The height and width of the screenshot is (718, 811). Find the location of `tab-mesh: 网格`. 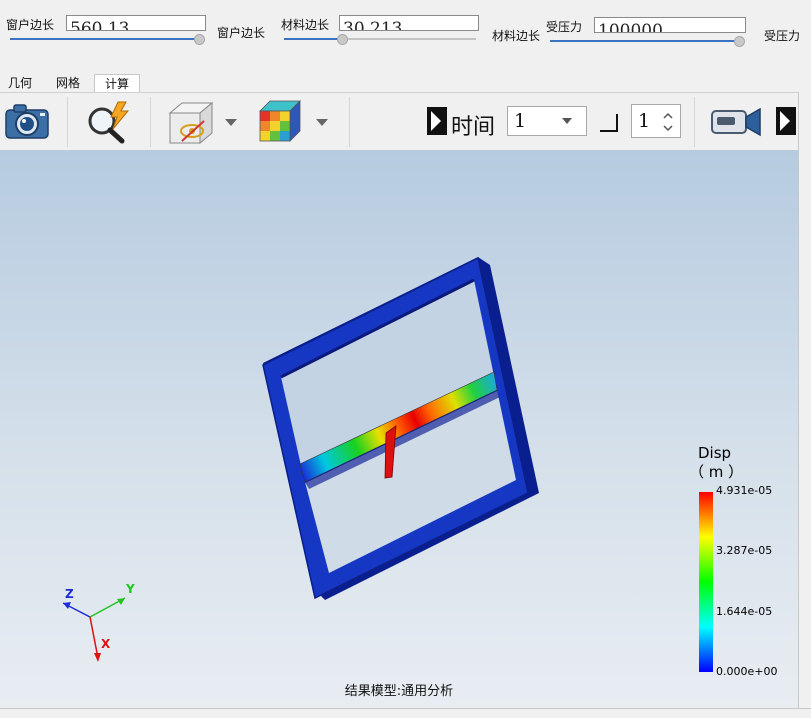

tab-mesh: 网格 is located at coordinates (68, 83).